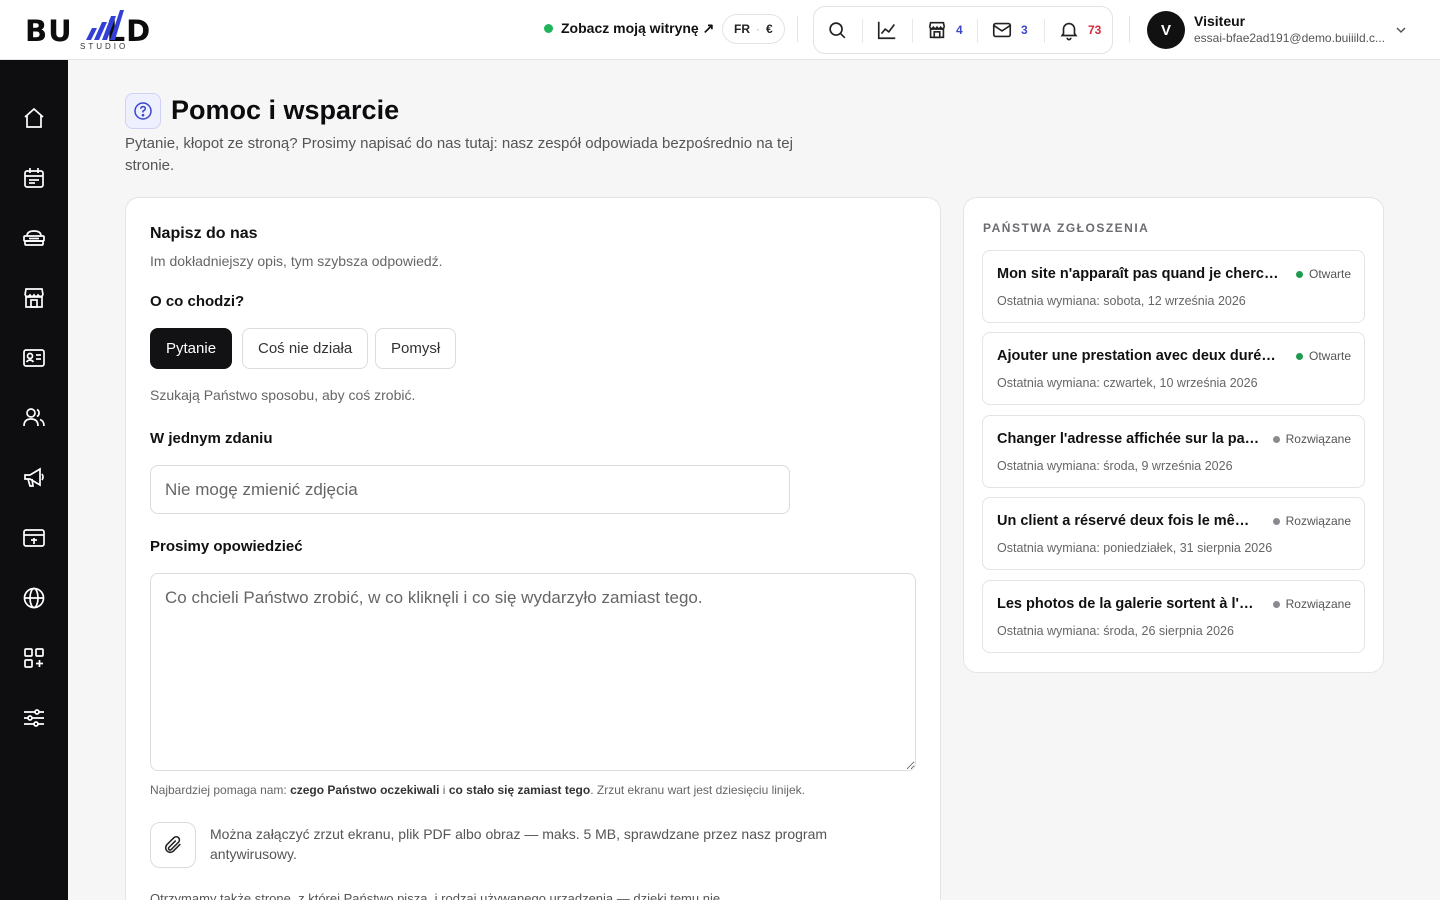 The width and height of the screenshot is (1440, 900). I want to click on sidebar-item-apps, so click(34, 658).